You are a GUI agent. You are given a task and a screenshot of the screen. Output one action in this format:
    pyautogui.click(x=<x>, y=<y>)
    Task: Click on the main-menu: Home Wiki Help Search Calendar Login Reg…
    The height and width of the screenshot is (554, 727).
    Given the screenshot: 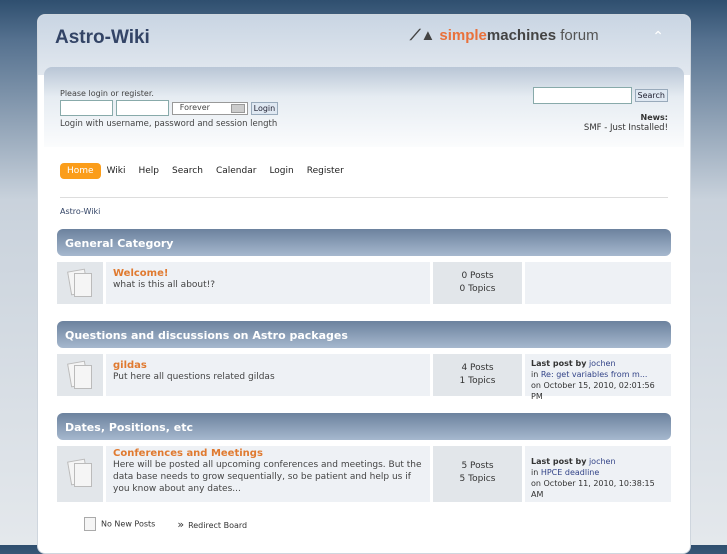 What is the action you would take?
    pyautogui.click(x=205, y=171)
    